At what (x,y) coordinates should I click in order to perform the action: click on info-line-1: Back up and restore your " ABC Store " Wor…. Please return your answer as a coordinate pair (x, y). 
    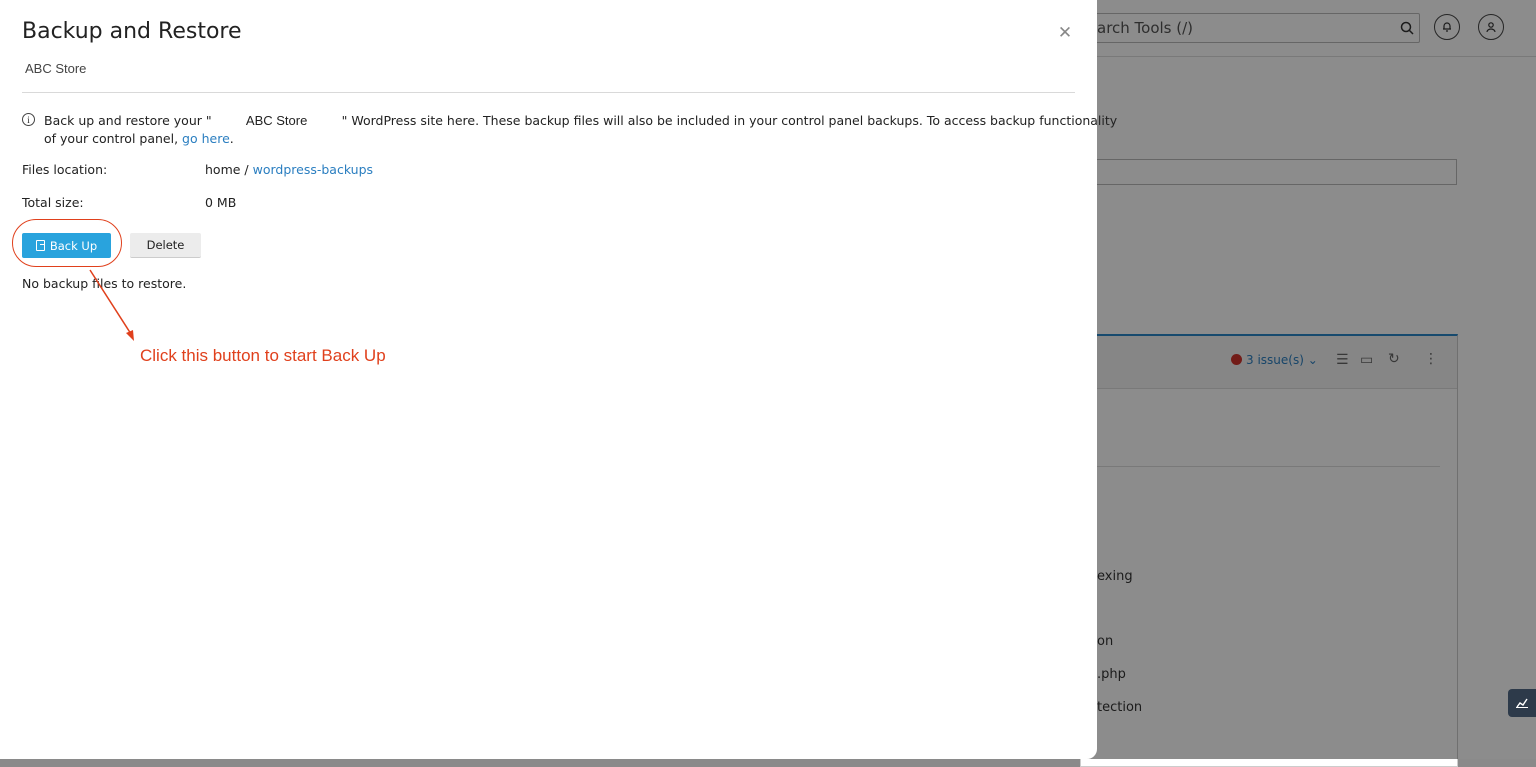
    Looking at the image, I should click on (580, 120).